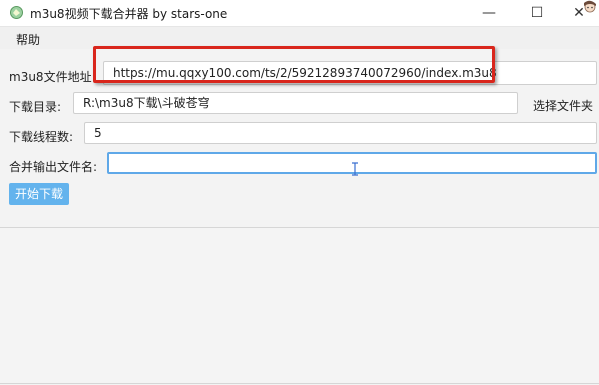  Describe the element at coordinates (590, 6) in the screenshot. I see `corner-avatar-icon` at that location.